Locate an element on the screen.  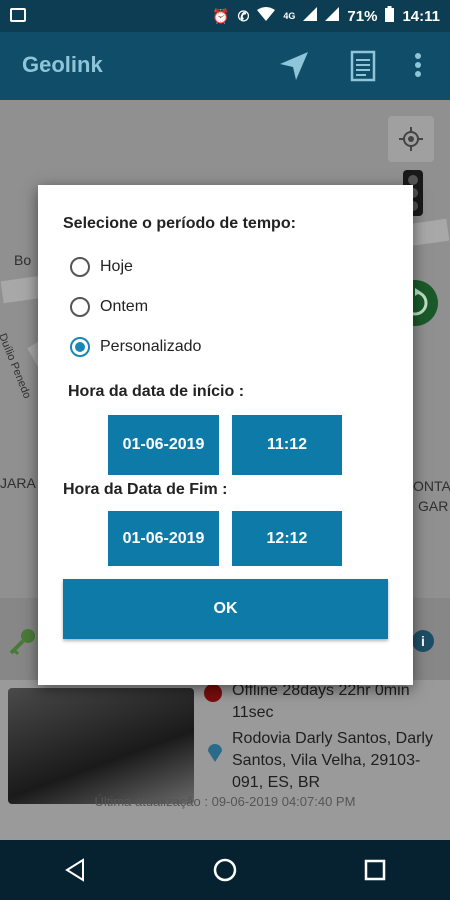
map-label: GAR is located at coordinates (433, 506).